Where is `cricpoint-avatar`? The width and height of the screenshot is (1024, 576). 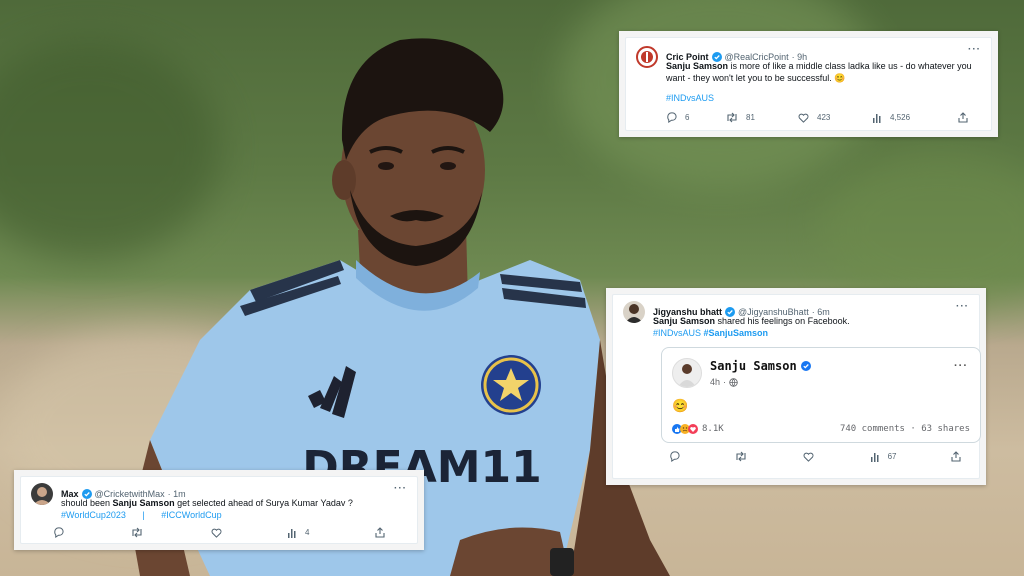
cricpoint-avatar is located at coordinates (647, 57).